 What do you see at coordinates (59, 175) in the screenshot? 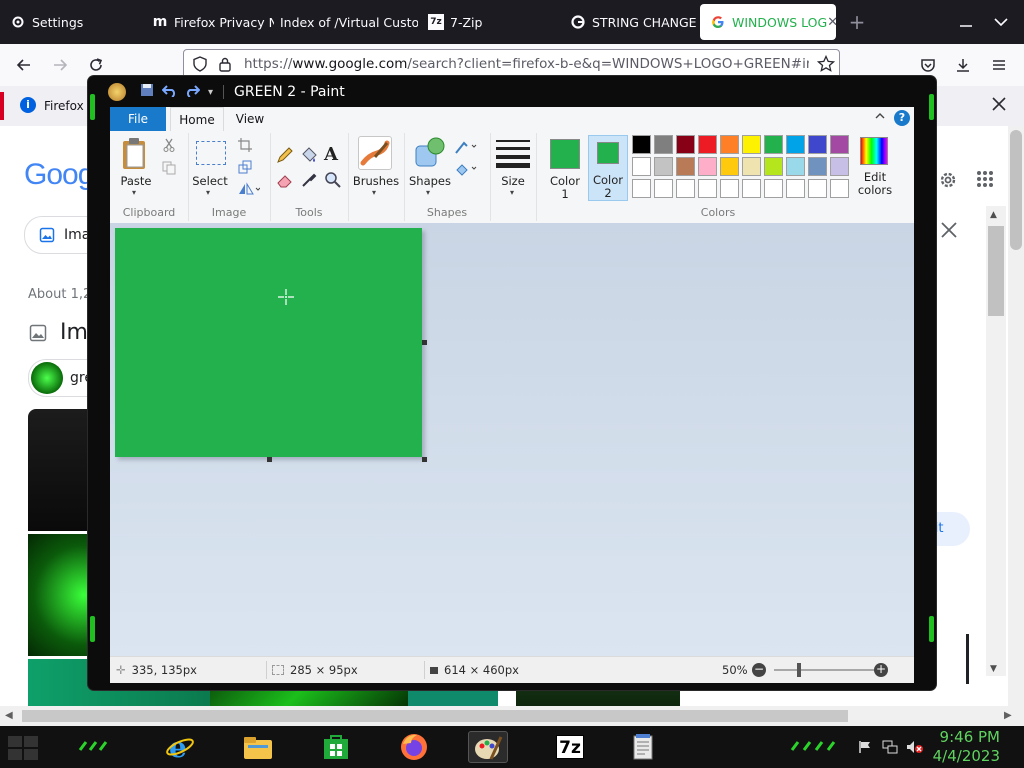
I see `google-logo: Goog` at bounding box center [59, 175].